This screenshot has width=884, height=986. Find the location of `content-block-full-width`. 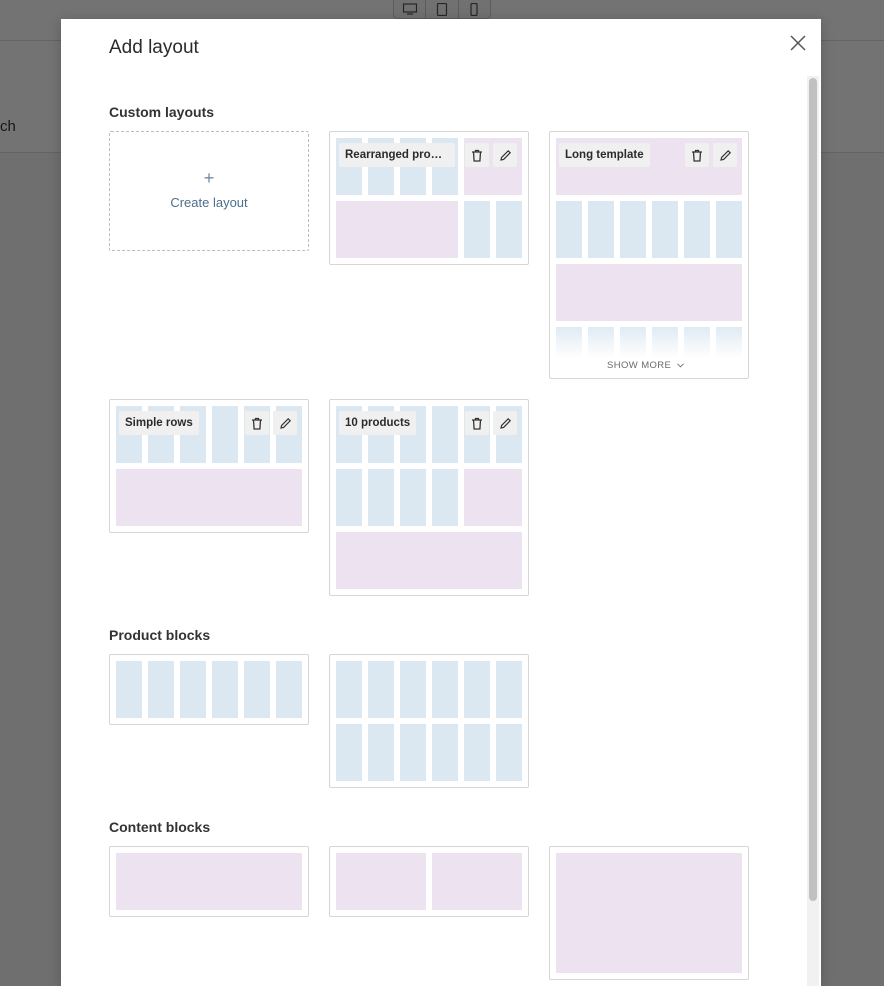

content-block-full-width is located at coordinates (209, 881).